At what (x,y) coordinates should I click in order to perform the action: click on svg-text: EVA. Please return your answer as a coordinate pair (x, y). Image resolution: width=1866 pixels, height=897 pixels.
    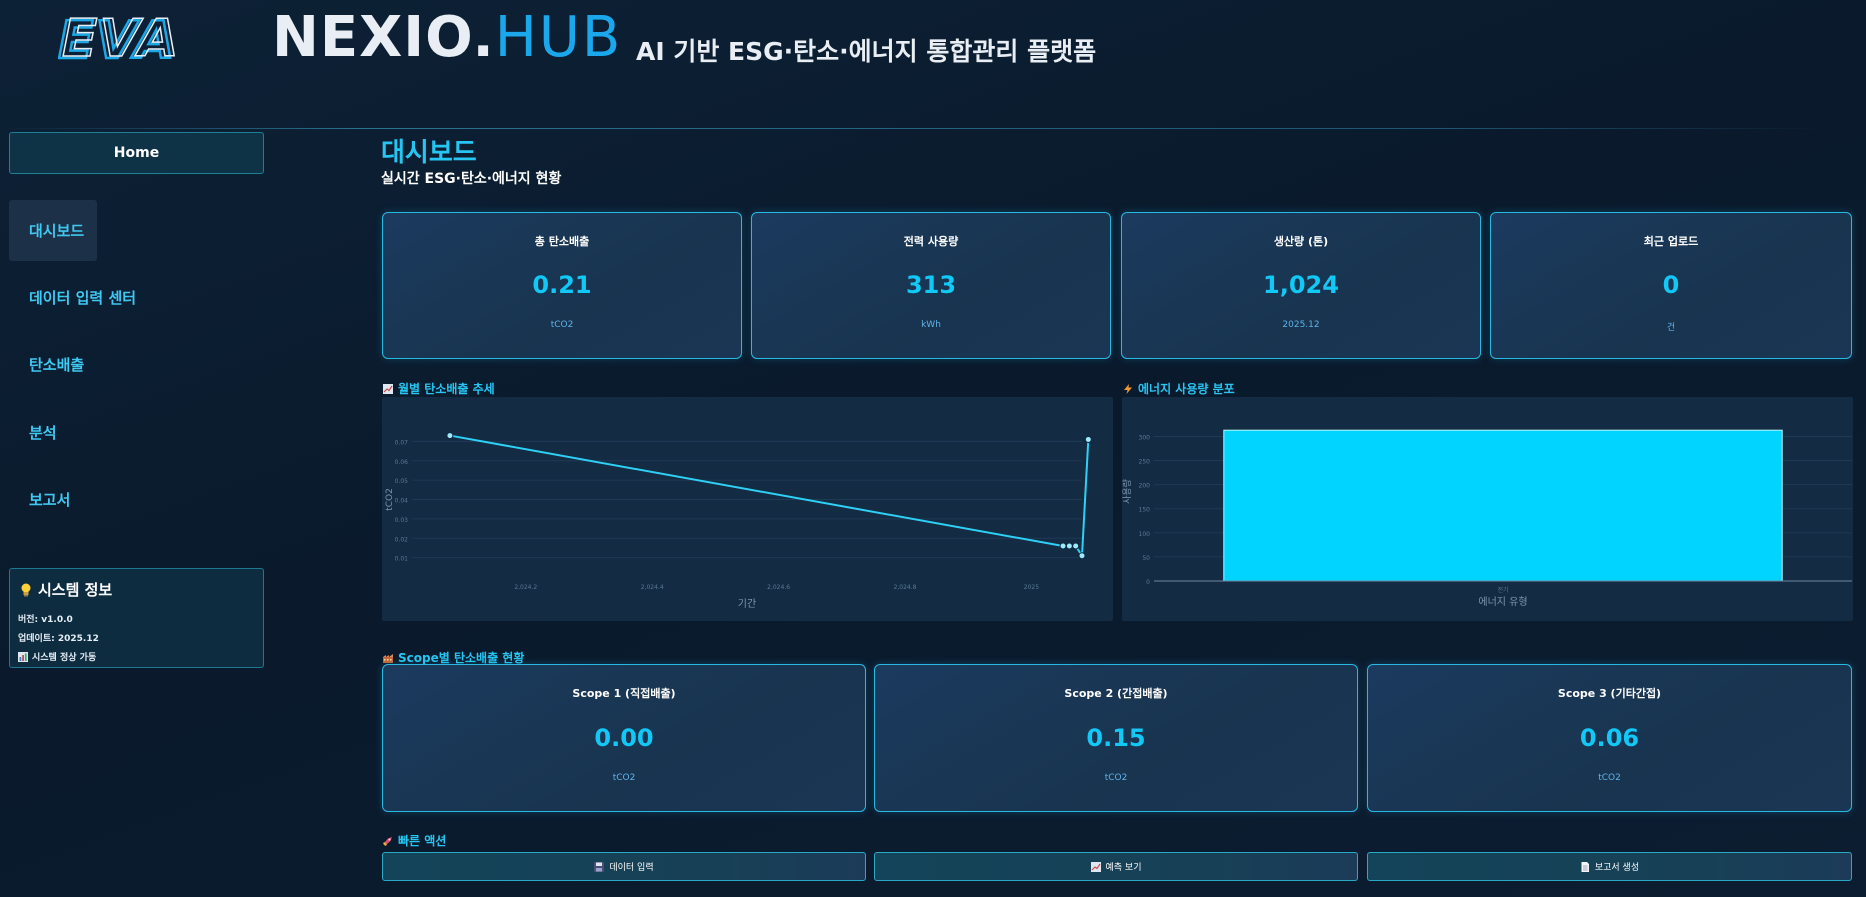
    Looking at the image, I should click on (121, 38).